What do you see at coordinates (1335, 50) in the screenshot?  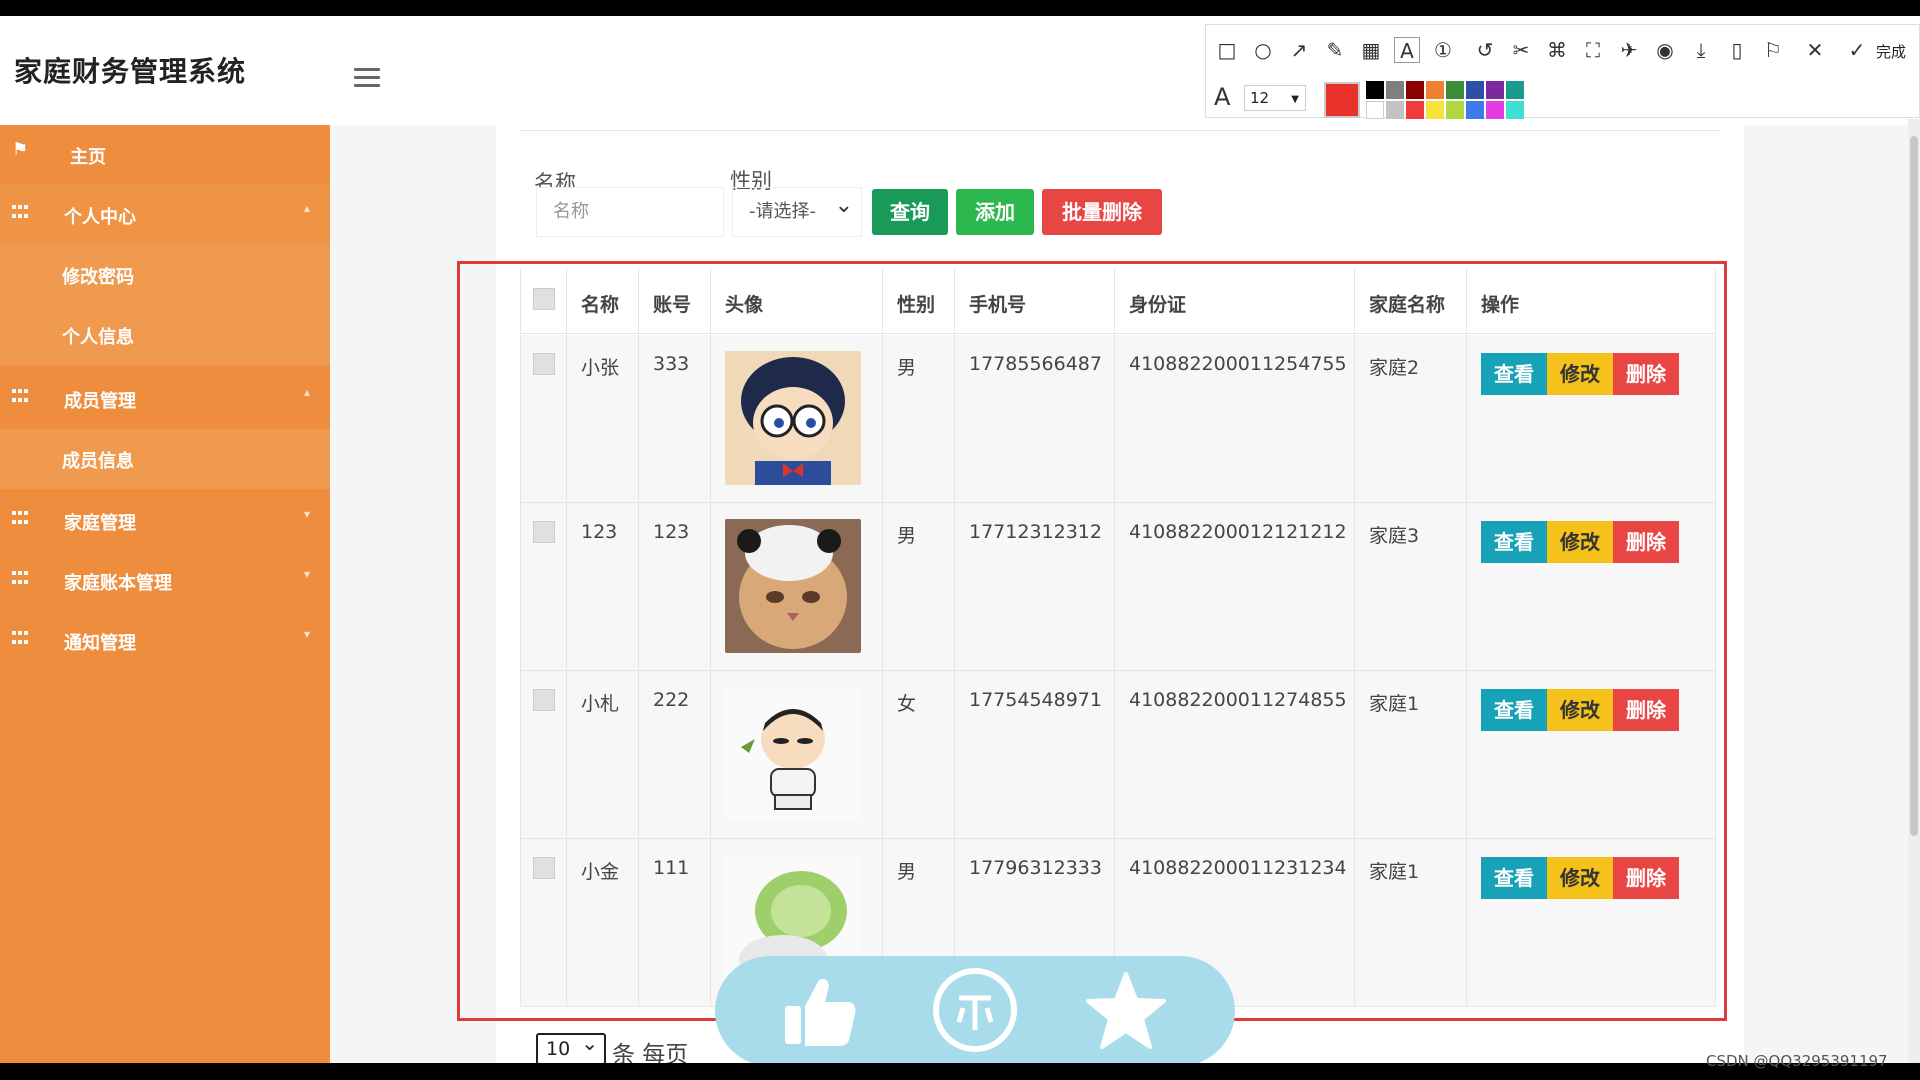 I see `pen-tool-icon: ✎` at bounding box center [1335, 50].